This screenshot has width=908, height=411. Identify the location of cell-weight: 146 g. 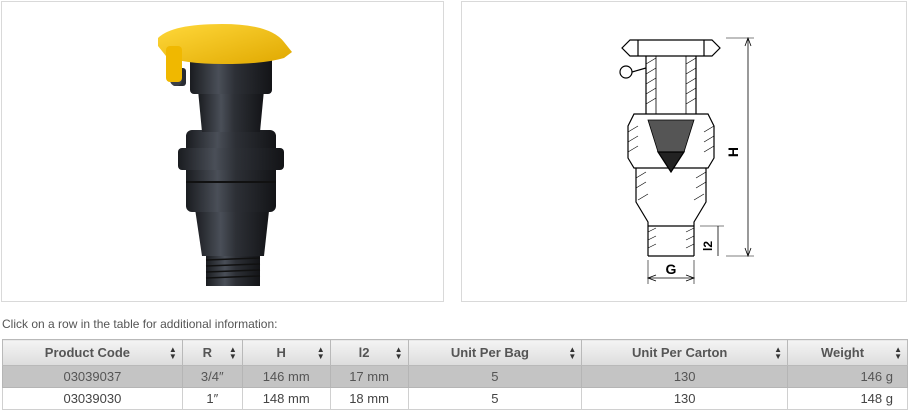
(847, 376).